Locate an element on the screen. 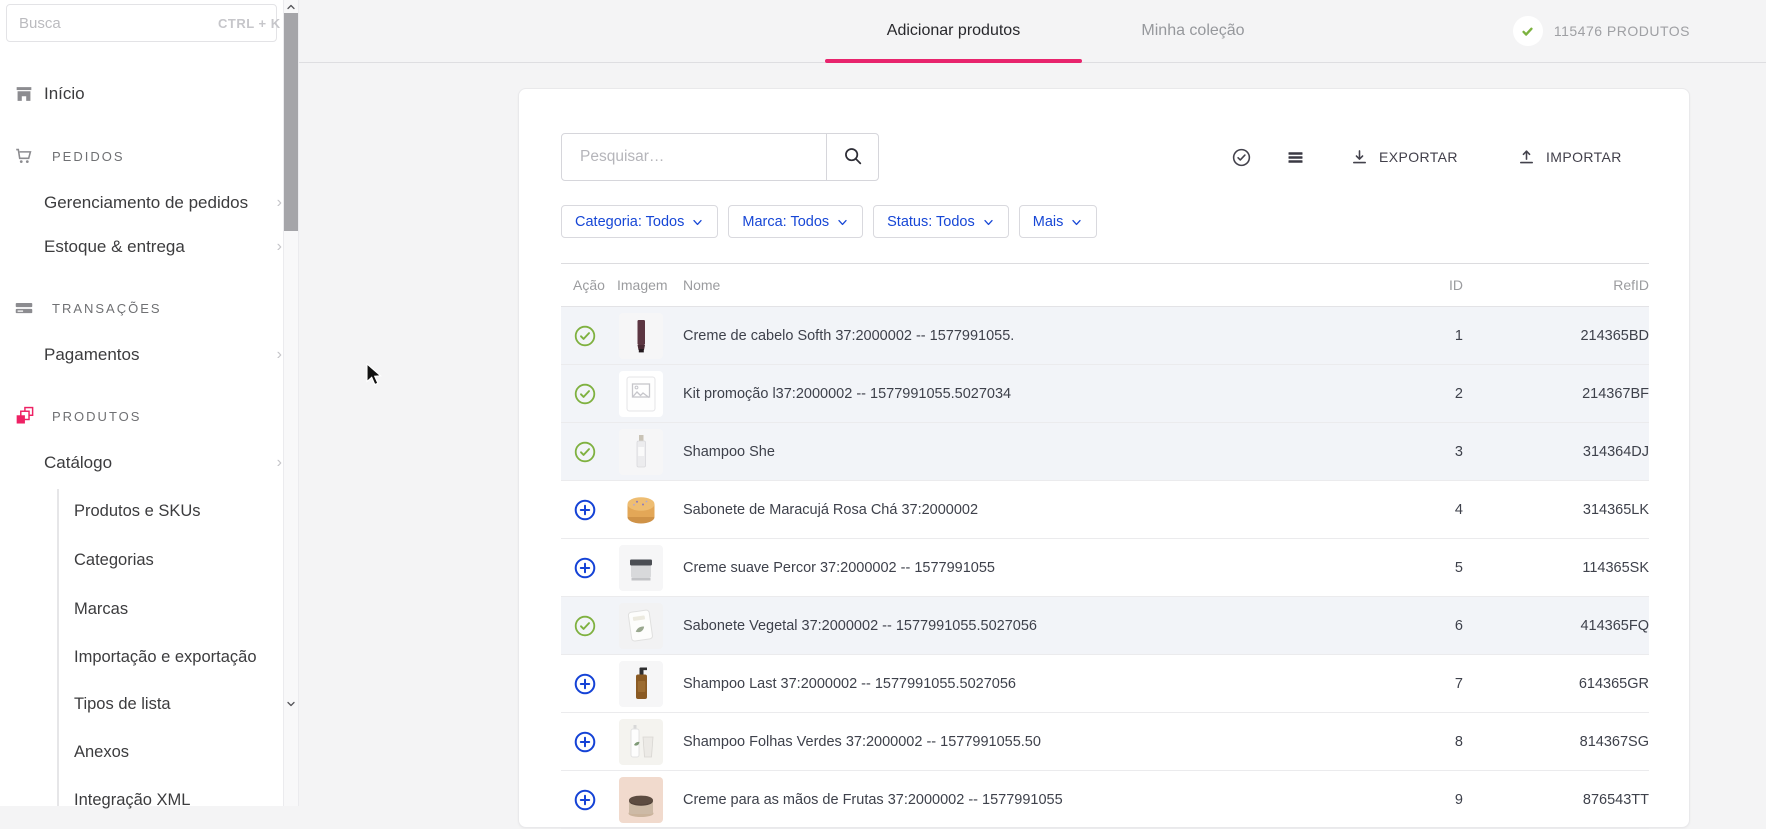  import-label: IMPORTAR is located at coordinates (1584, 157).